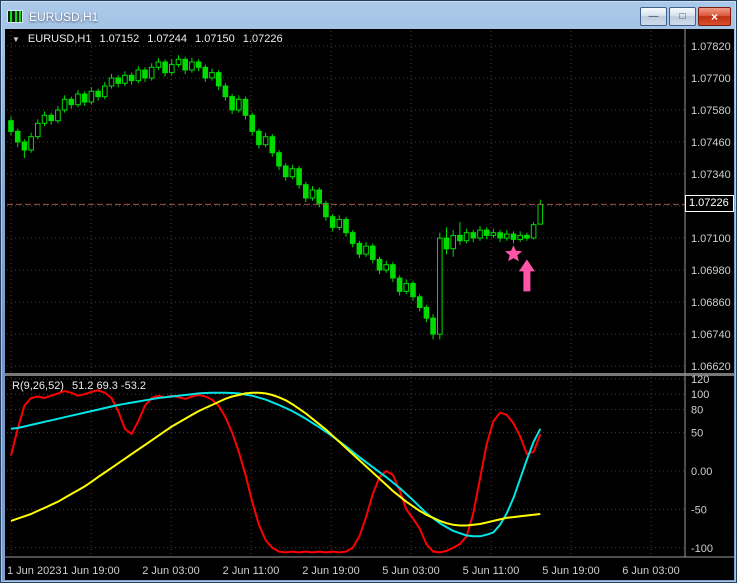  What do you see at coordinates (711, 111) in the screenshot?
I see `price-axis-label: 1.07580` at bounding box center [711, 111].